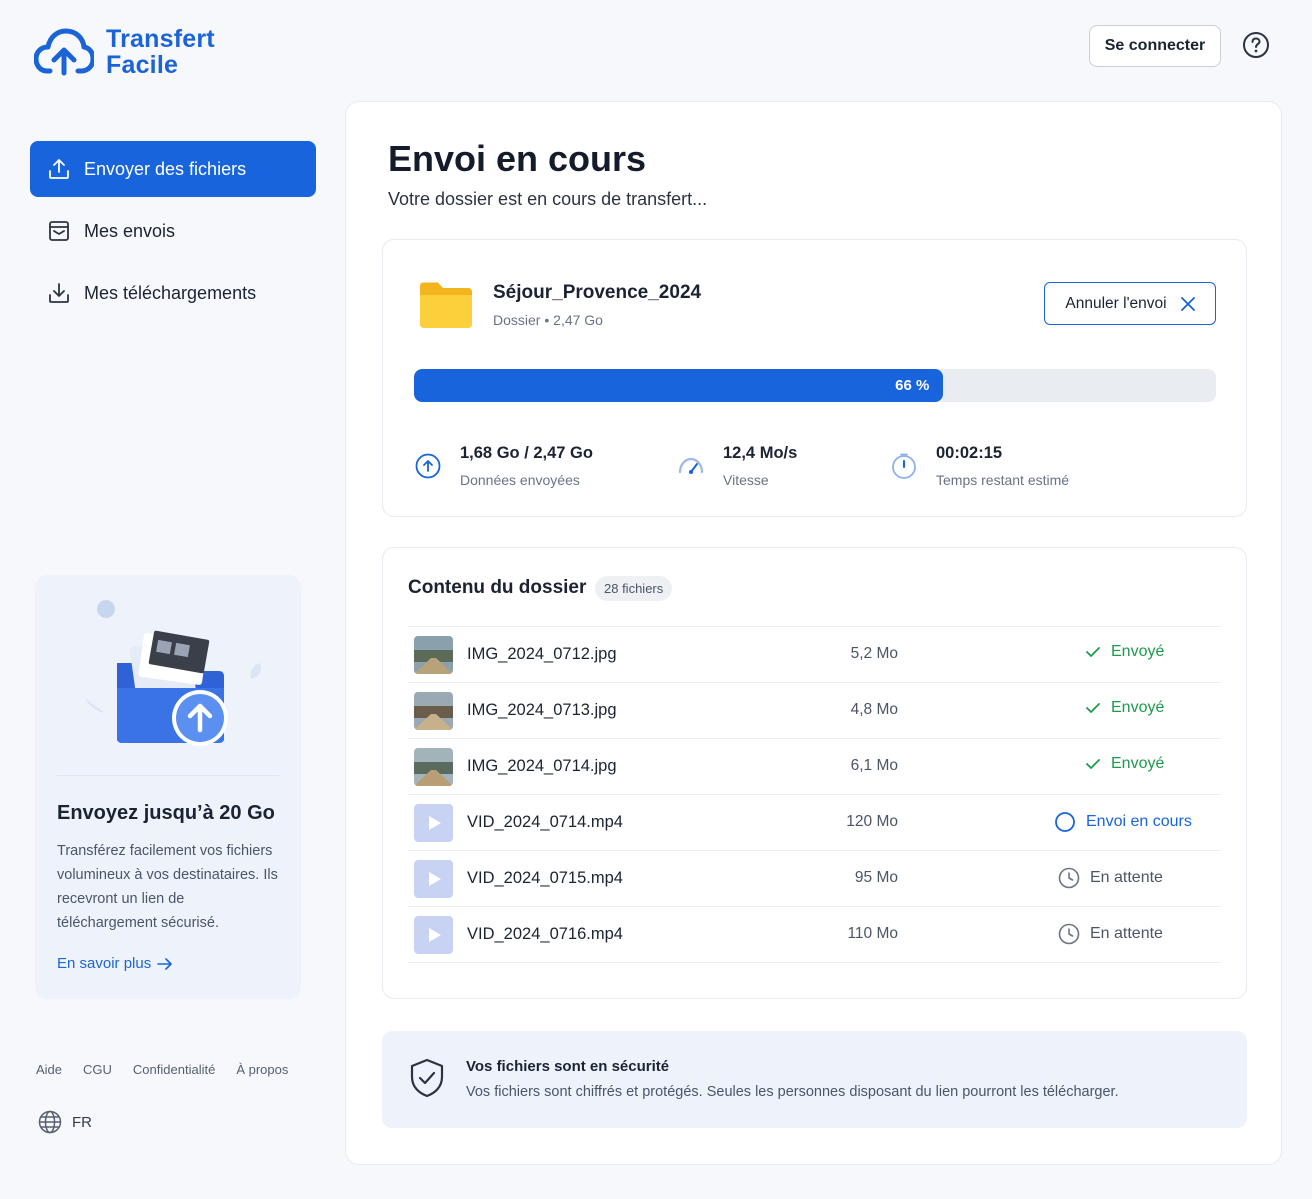 The width and height of the screenshot is (1312, 1199). Describe the element at coordinates (1256, 45) in the screenshot. I see `help-icon` at that location.